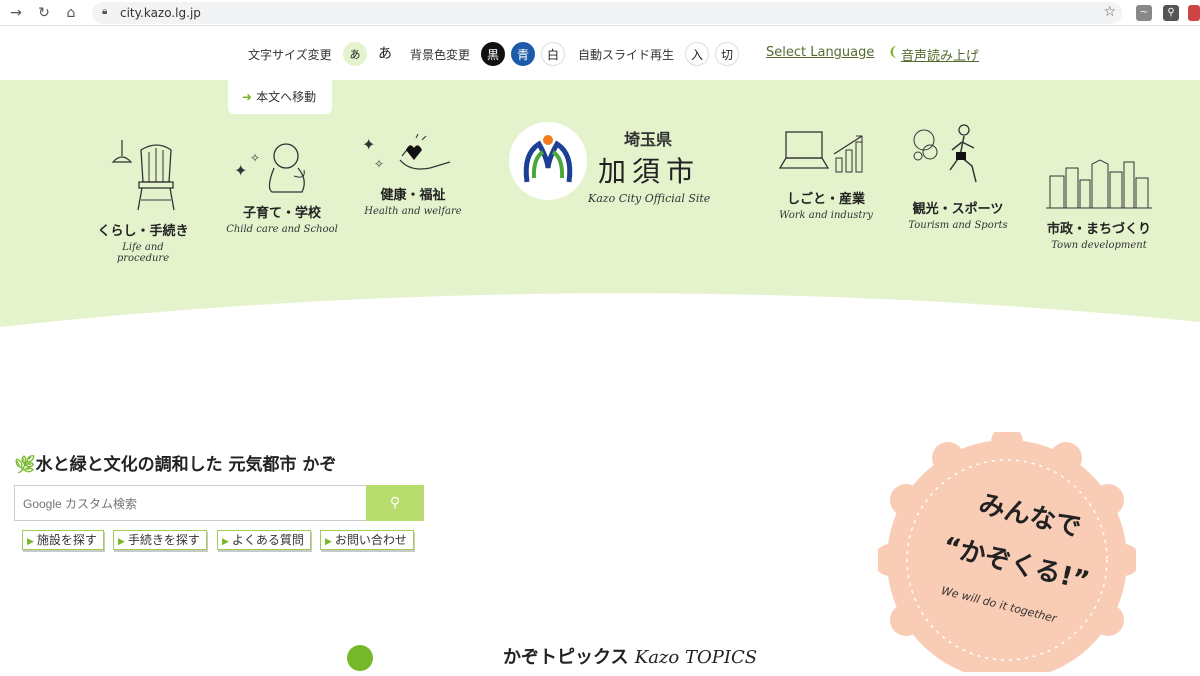  I want to click on quick-link-facilities: ▶ 施設を探す, so click(63, 540).